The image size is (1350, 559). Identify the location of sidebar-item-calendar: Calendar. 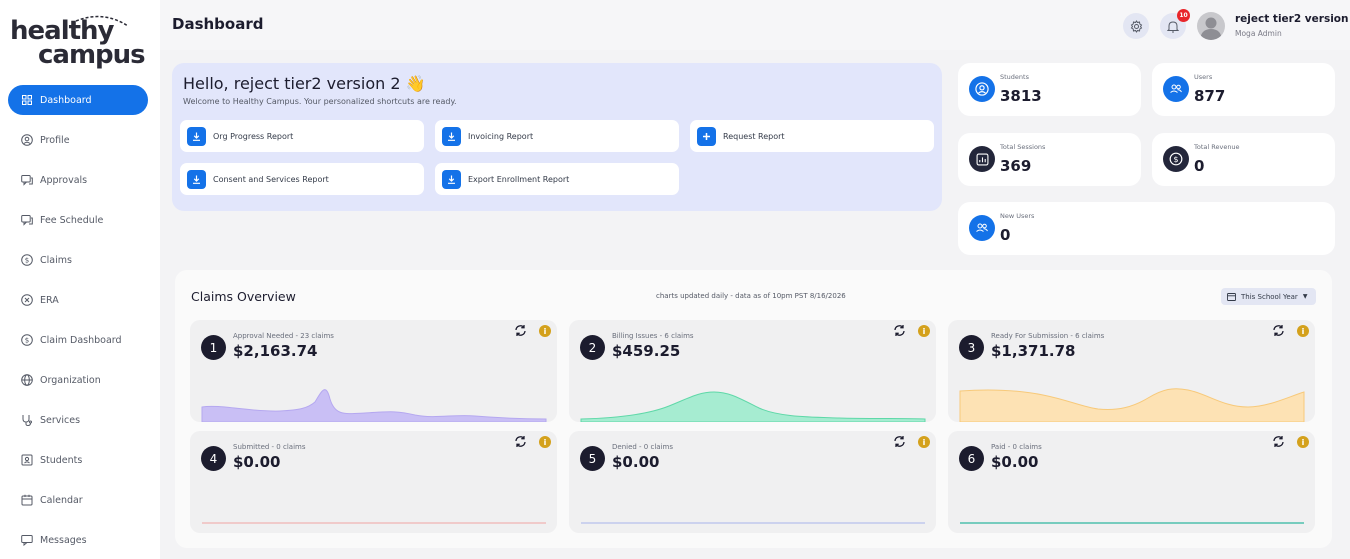
(78, 500).